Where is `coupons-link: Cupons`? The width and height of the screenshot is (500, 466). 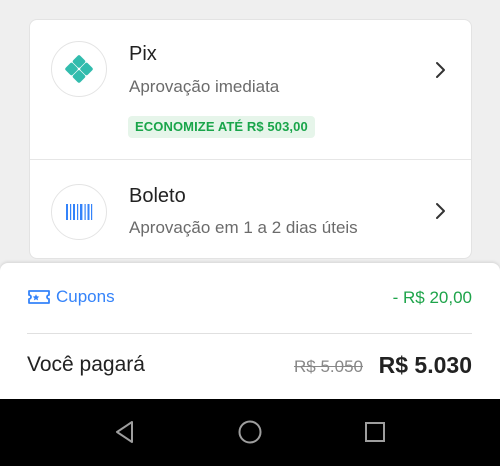
coupons-link: Cupons is located at coordinates (71, 297).